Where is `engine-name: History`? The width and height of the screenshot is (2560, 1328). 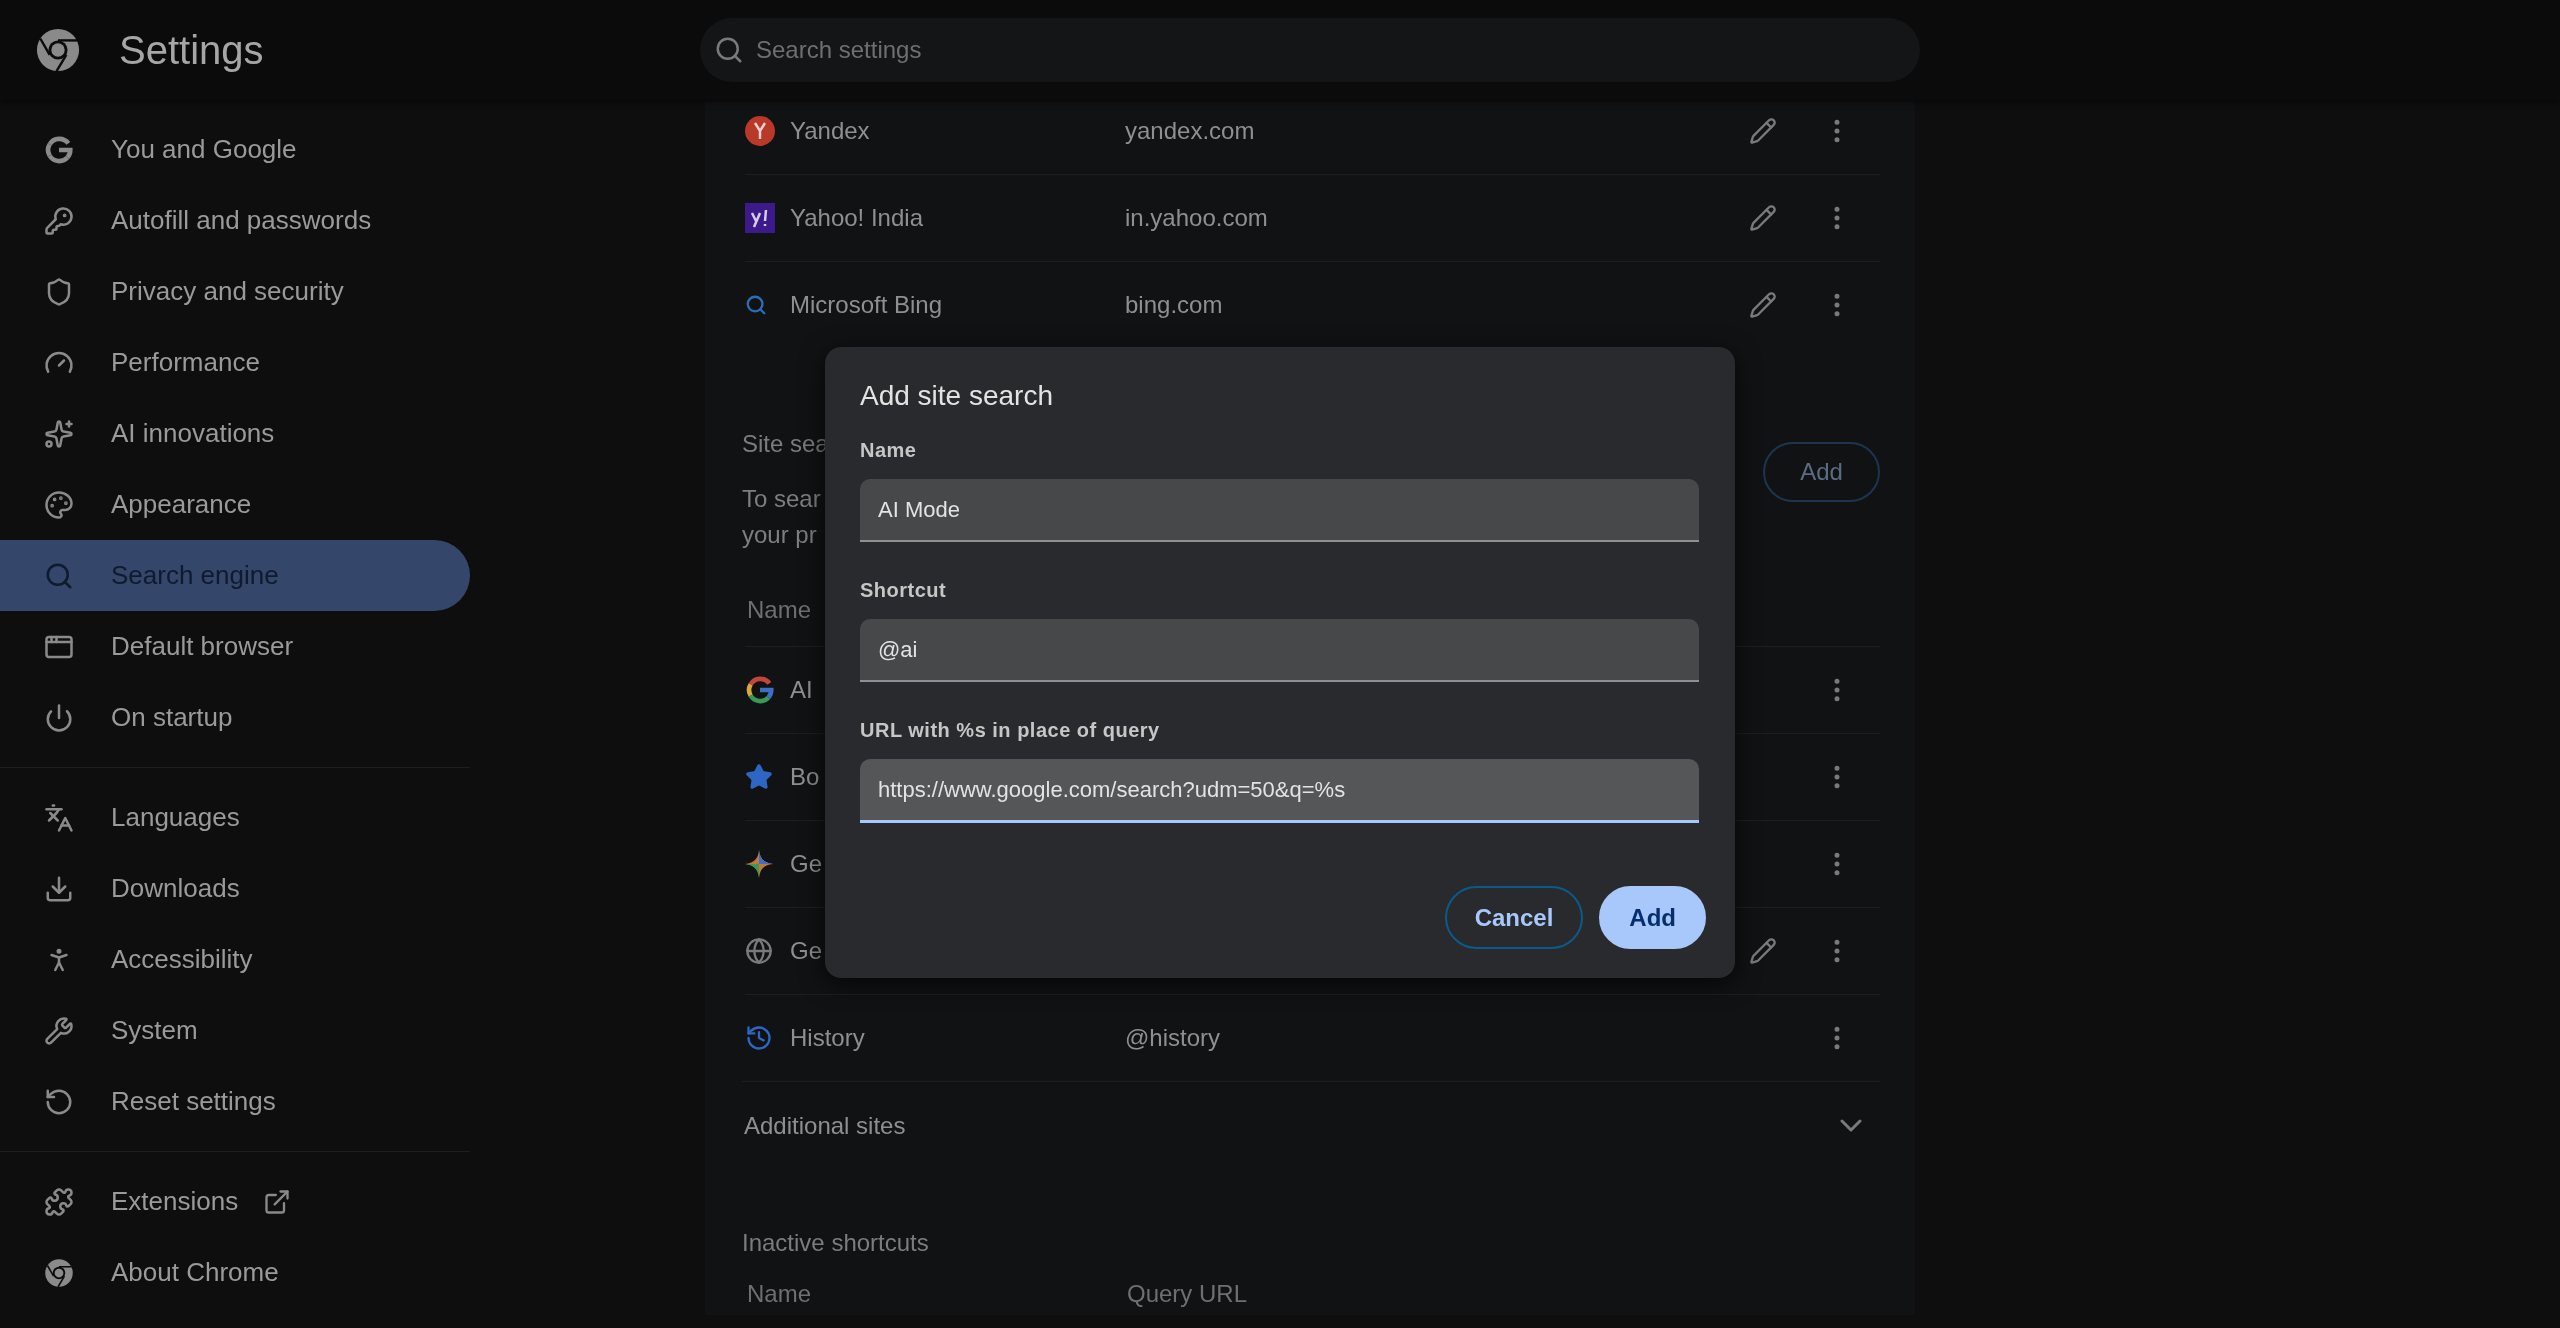
engine-name: History is located at coordinates (828, 1038).